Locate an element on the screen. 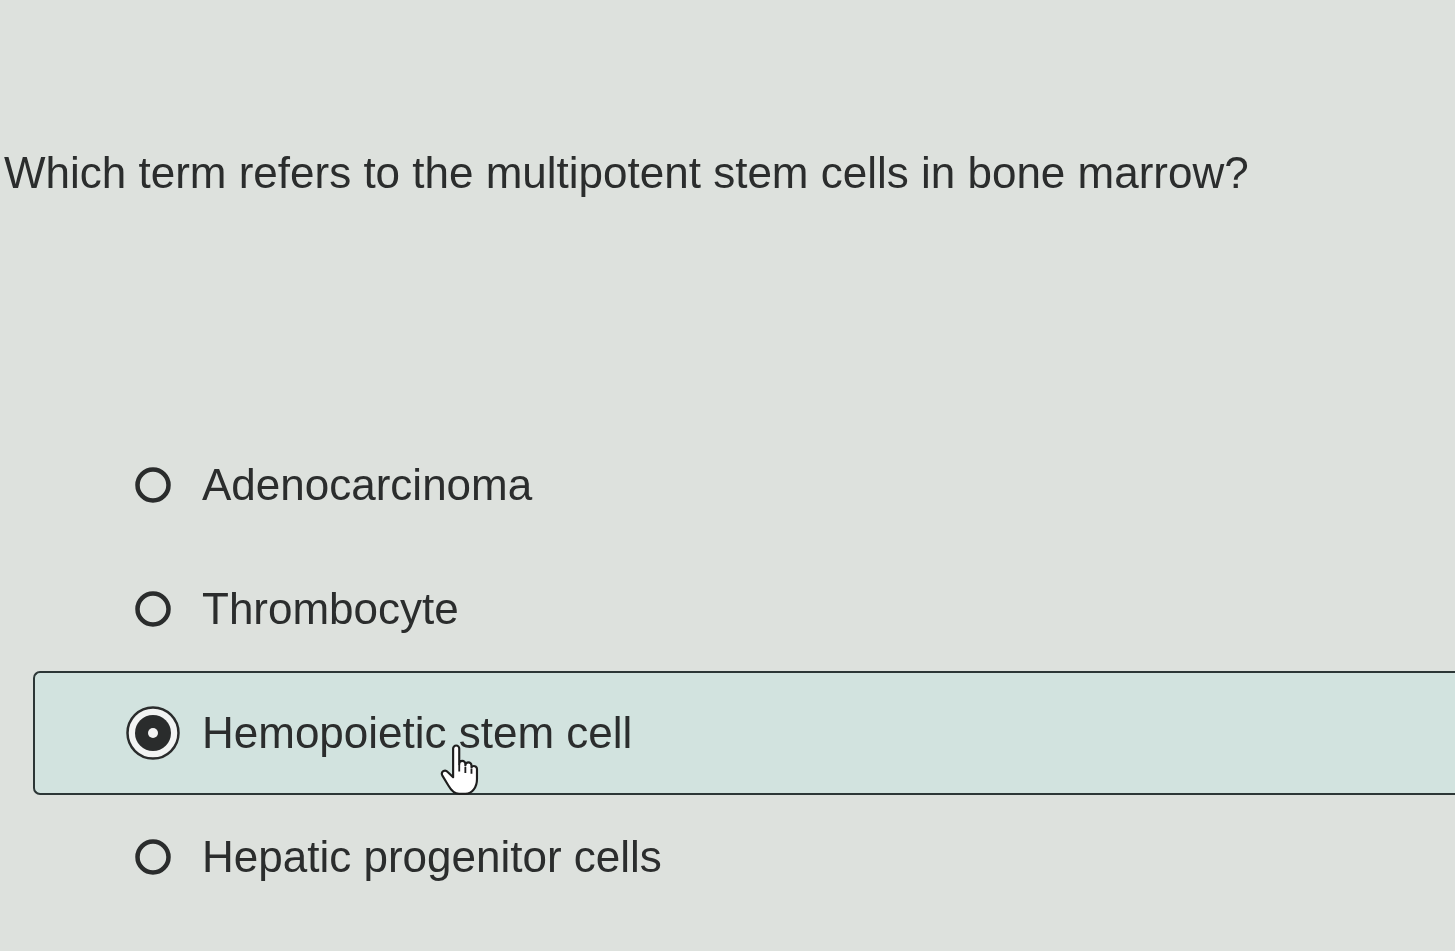 Image resolution: width=1455 pixels, height=951 pixels. answer-option: Hepatic progenitor cells is located at coordinates (394, 857).